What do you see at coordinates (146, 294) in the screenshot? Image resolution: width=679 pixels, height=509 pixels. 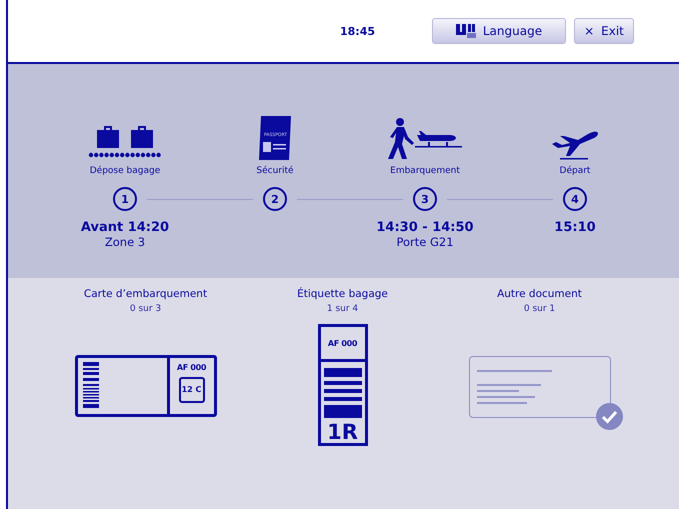 I see `document-title: Carte d’embarquement` at bounding box center [146, 294].